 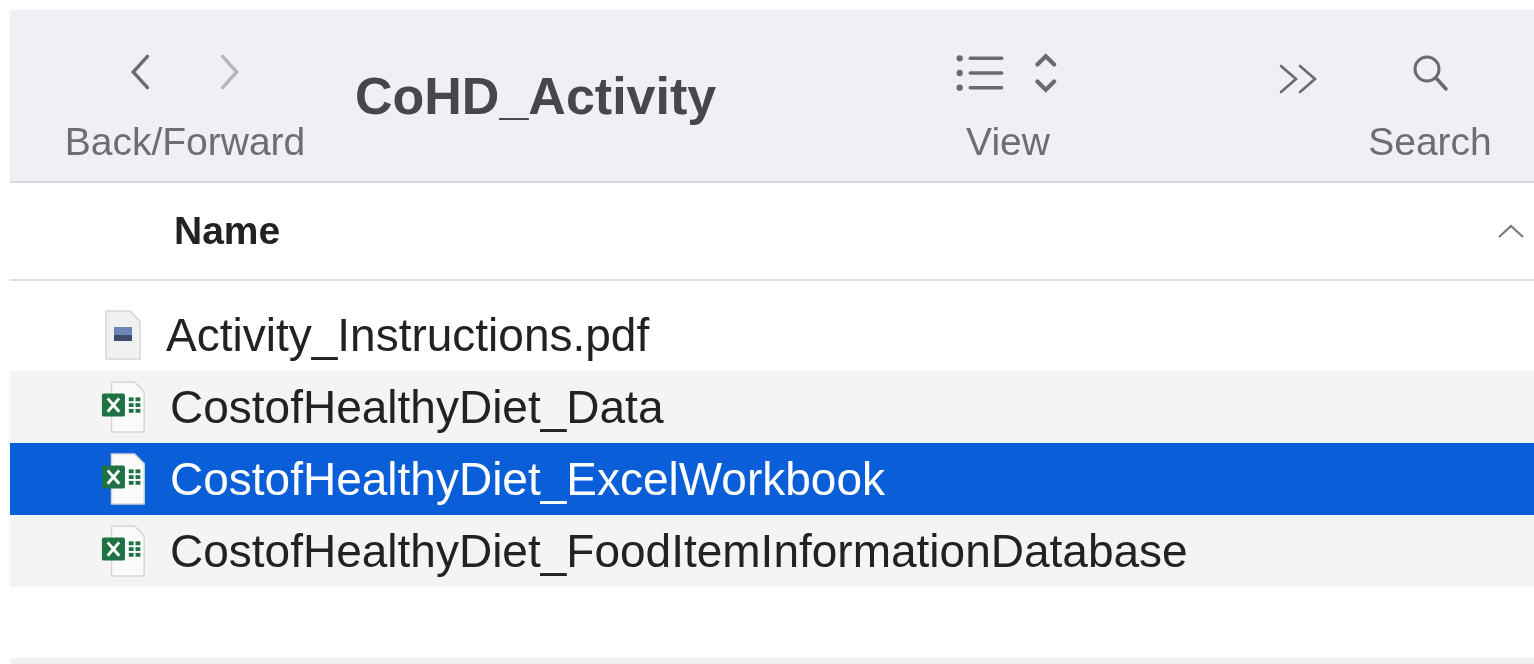 What do you see at coordinates (536, 96) in the screenshot?
I see `window-title: CoHD_Activity` at bounding box center [536, 96].